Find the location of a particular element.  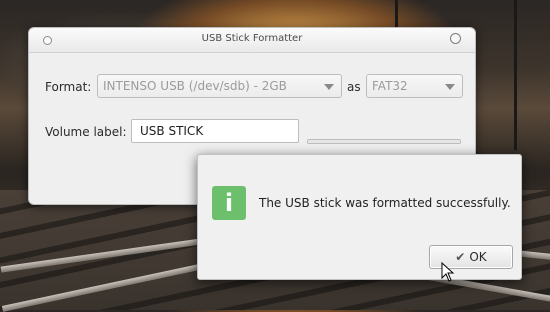

window-title: USB Stick Formatter is located at coordinates (252, 38).